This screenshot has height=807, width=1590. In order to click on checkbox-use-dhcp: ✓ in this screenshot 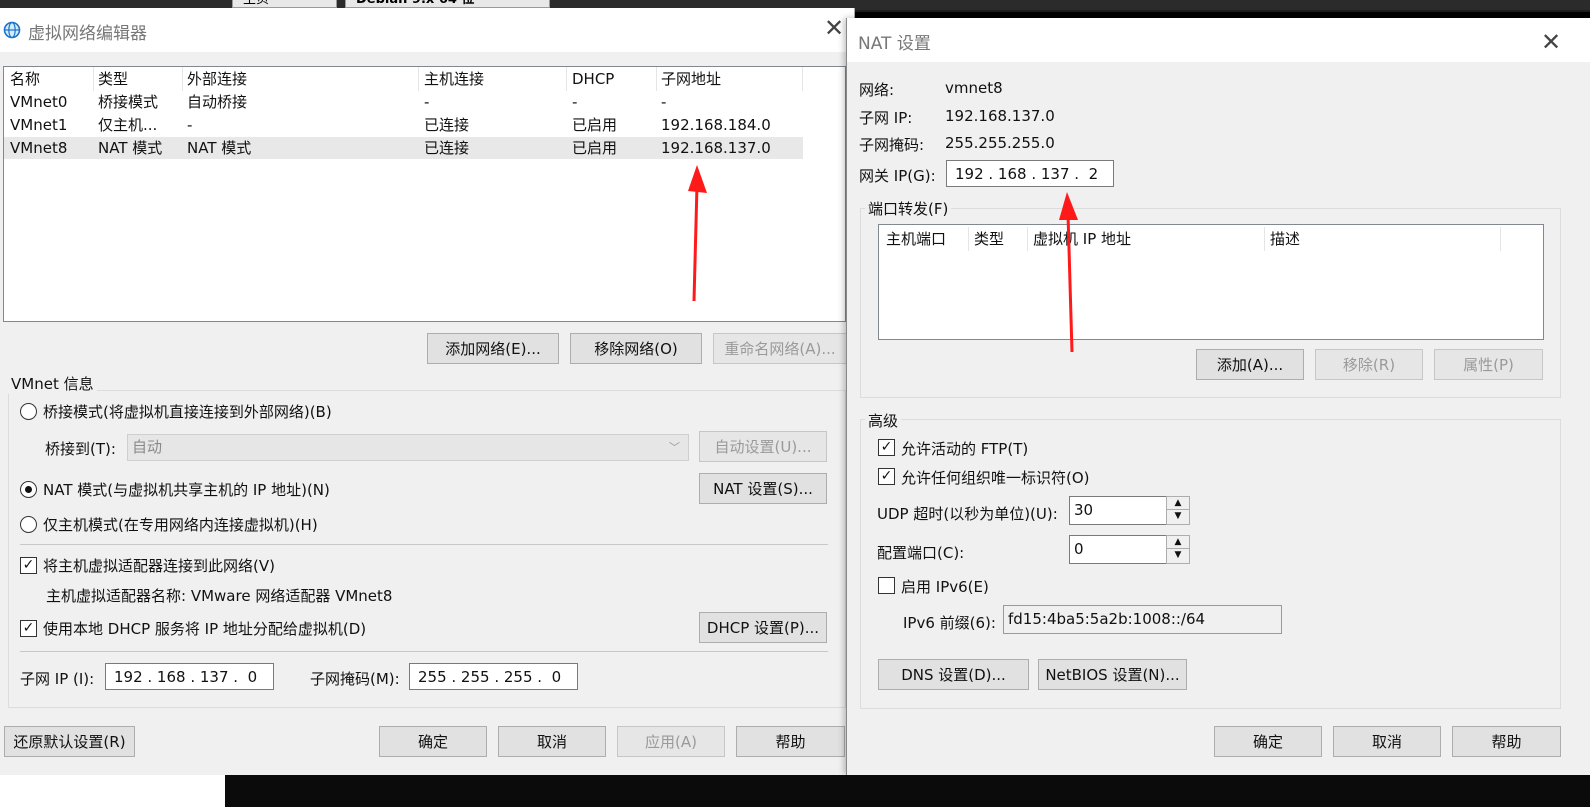, I will do `click(28, 628)`.